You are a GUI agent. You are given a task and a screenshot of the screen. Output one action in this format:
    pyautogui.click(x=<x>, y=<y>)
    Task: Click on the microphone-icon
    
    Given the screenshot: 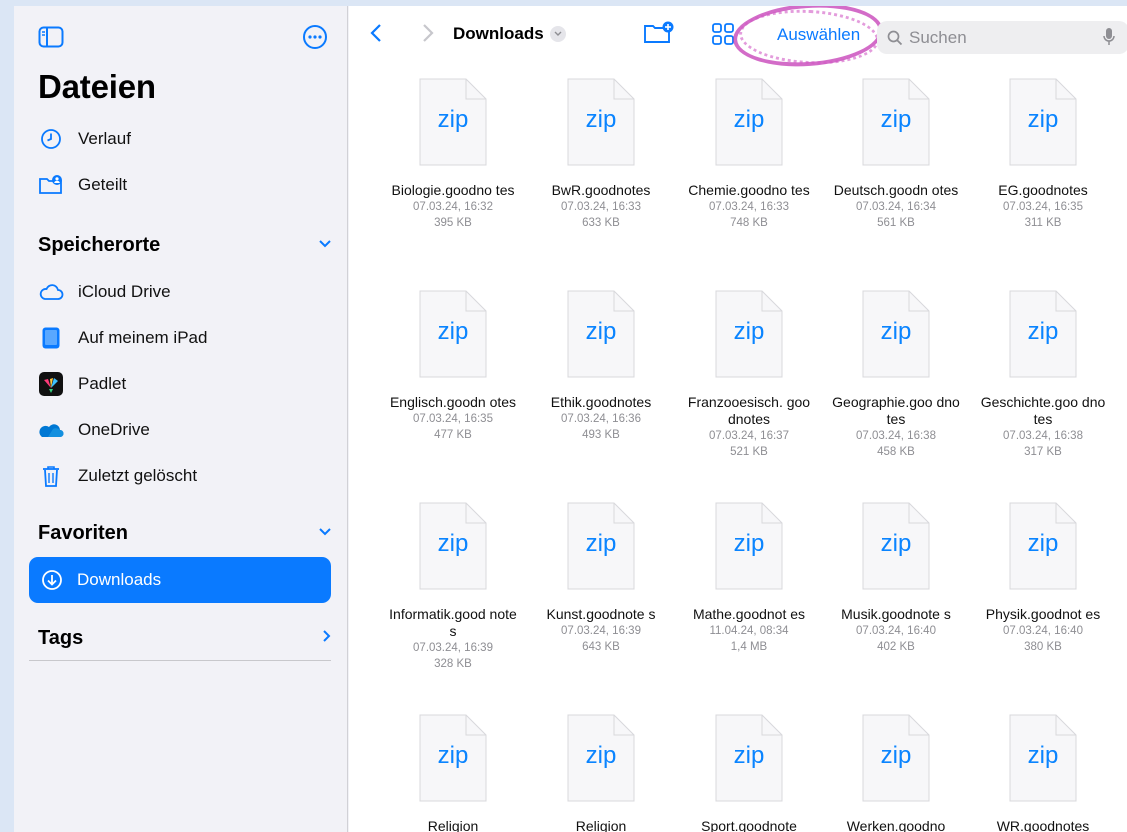 What is the action you would take?
    pyautogui.click(x=1109, y=39)
    